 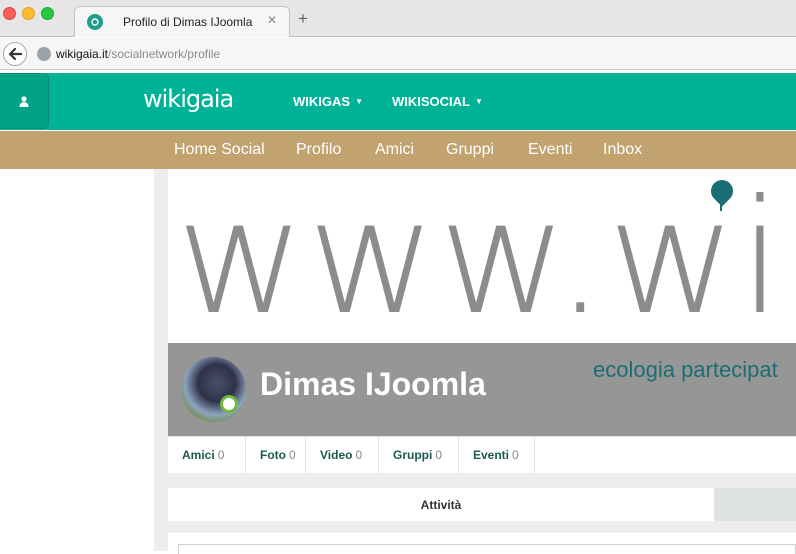 I want to click on stat-foto: Foto 0, so click(x=276, y=455).